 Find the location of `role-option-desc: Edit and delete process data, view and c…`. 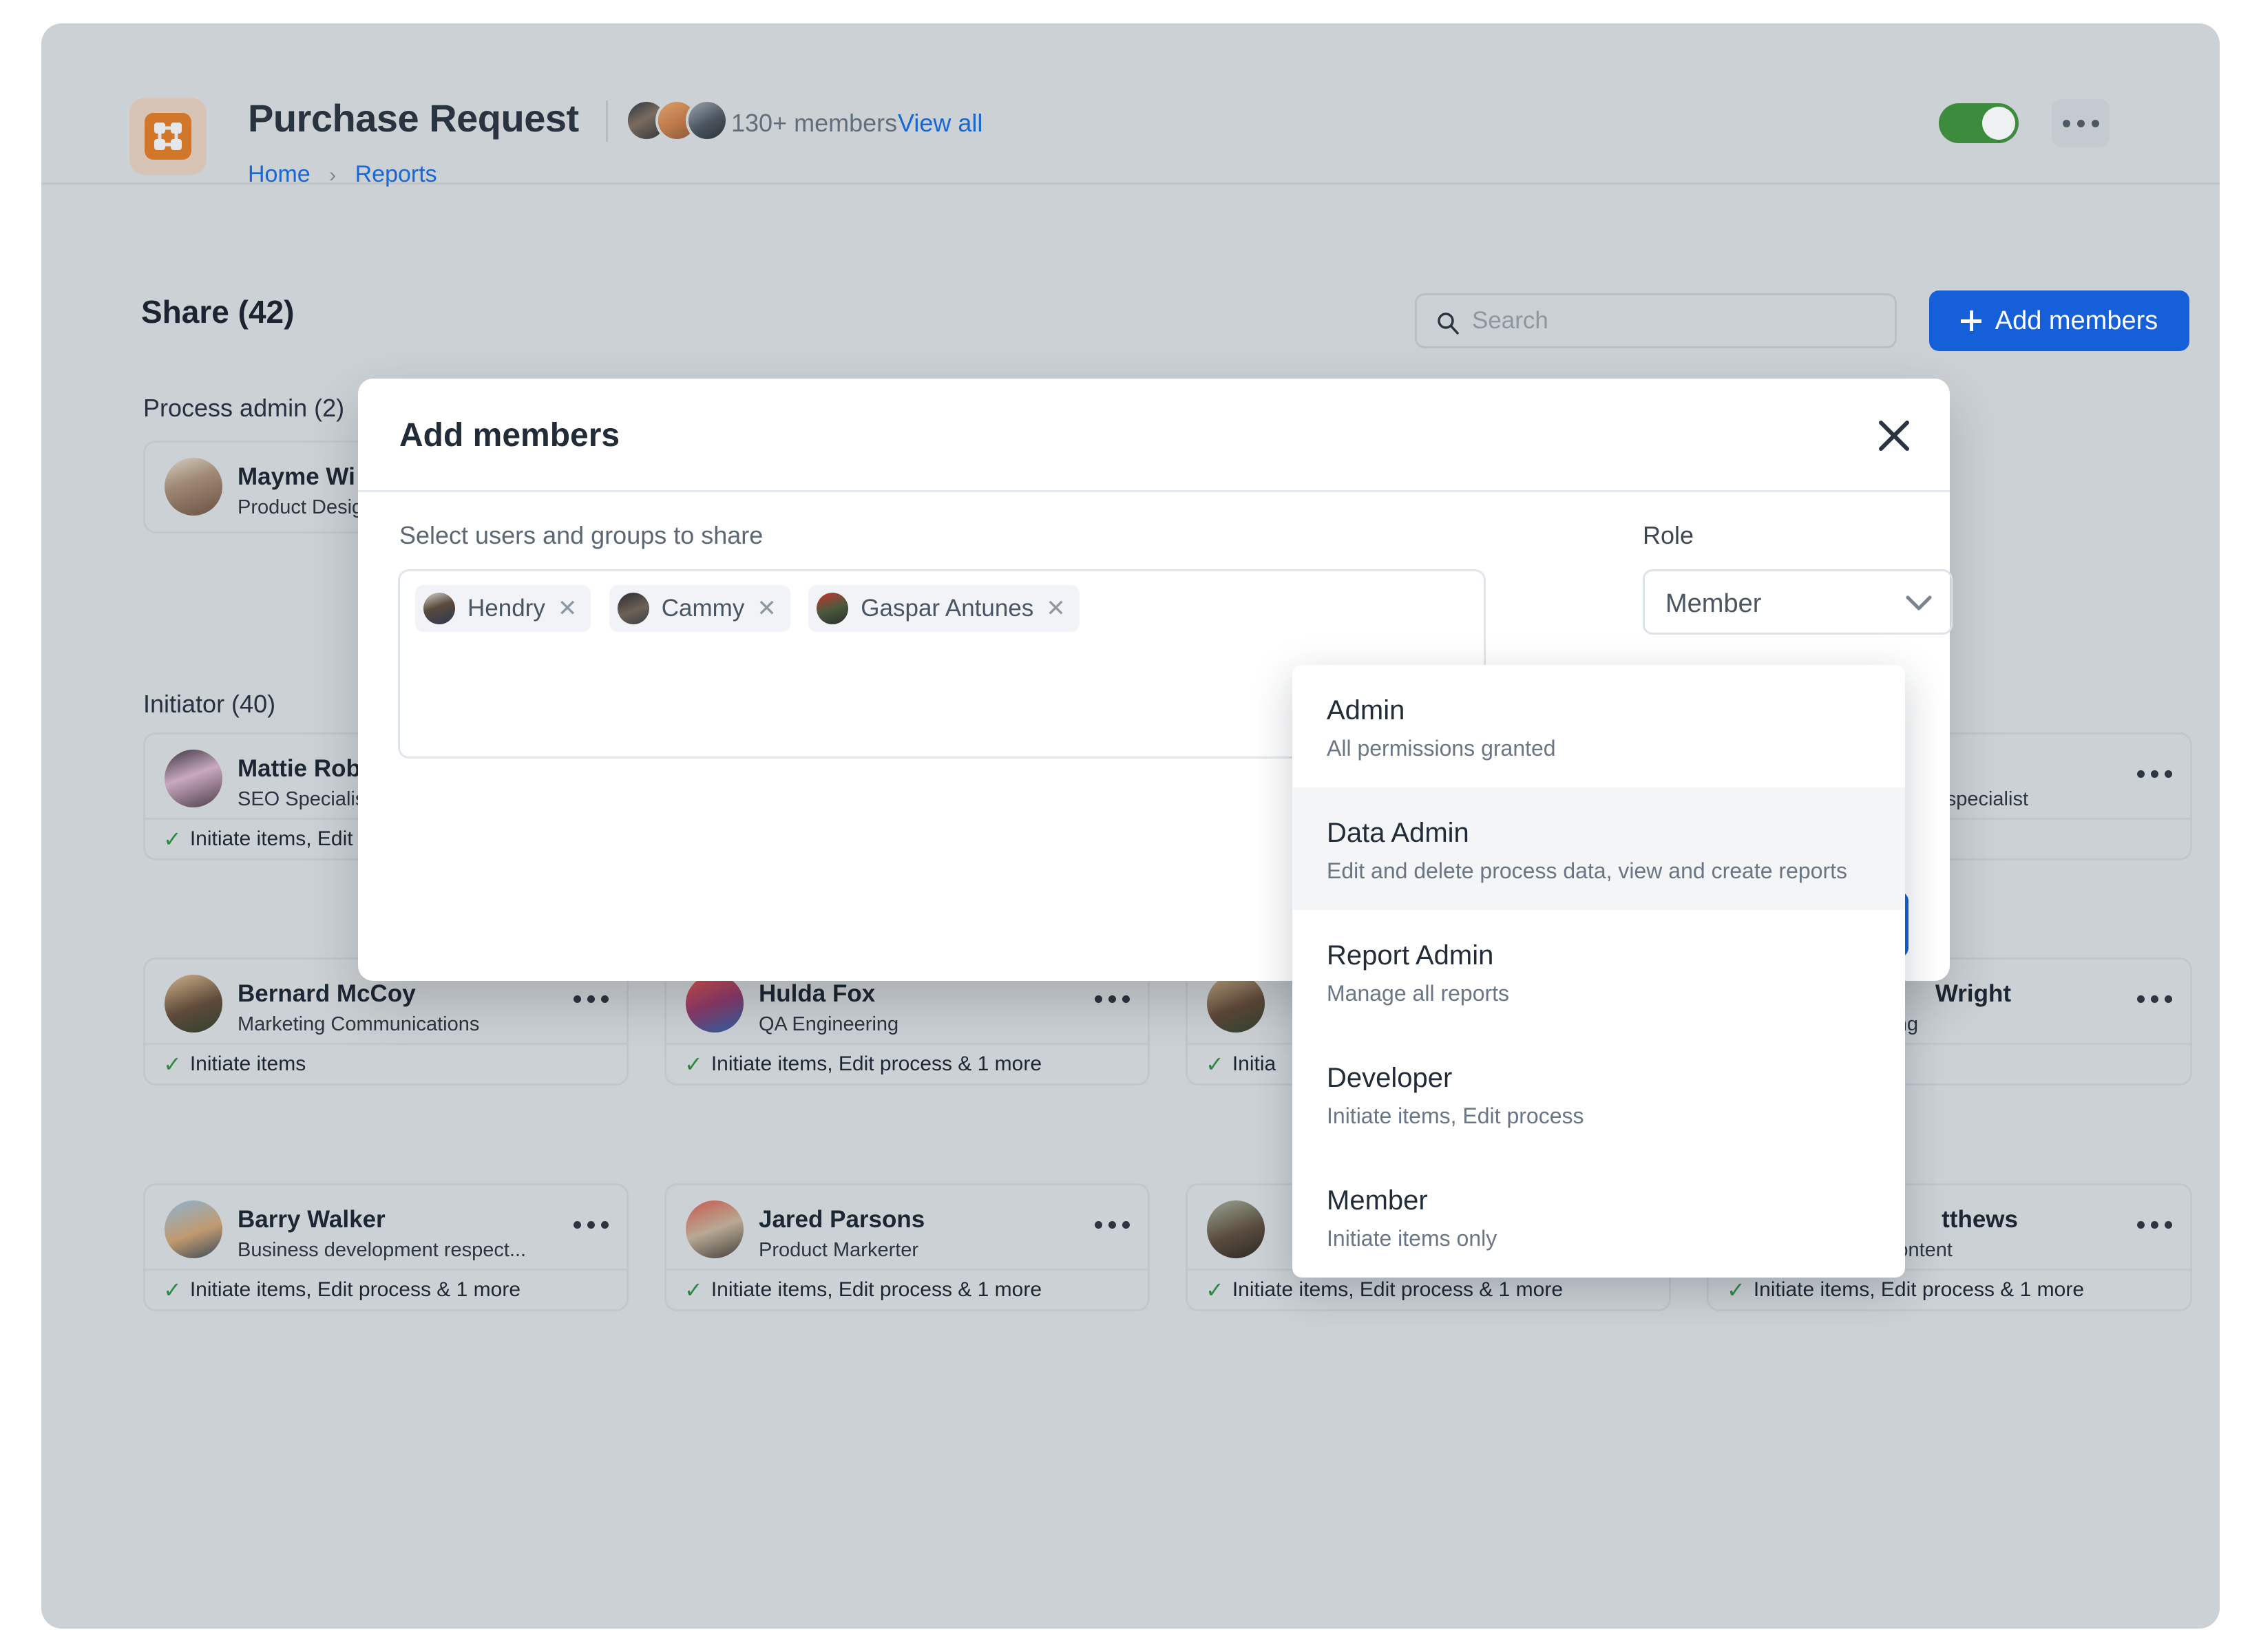

role-option-desc: Edit and delete process data, view and c… is located at coordinates (1587, 871).